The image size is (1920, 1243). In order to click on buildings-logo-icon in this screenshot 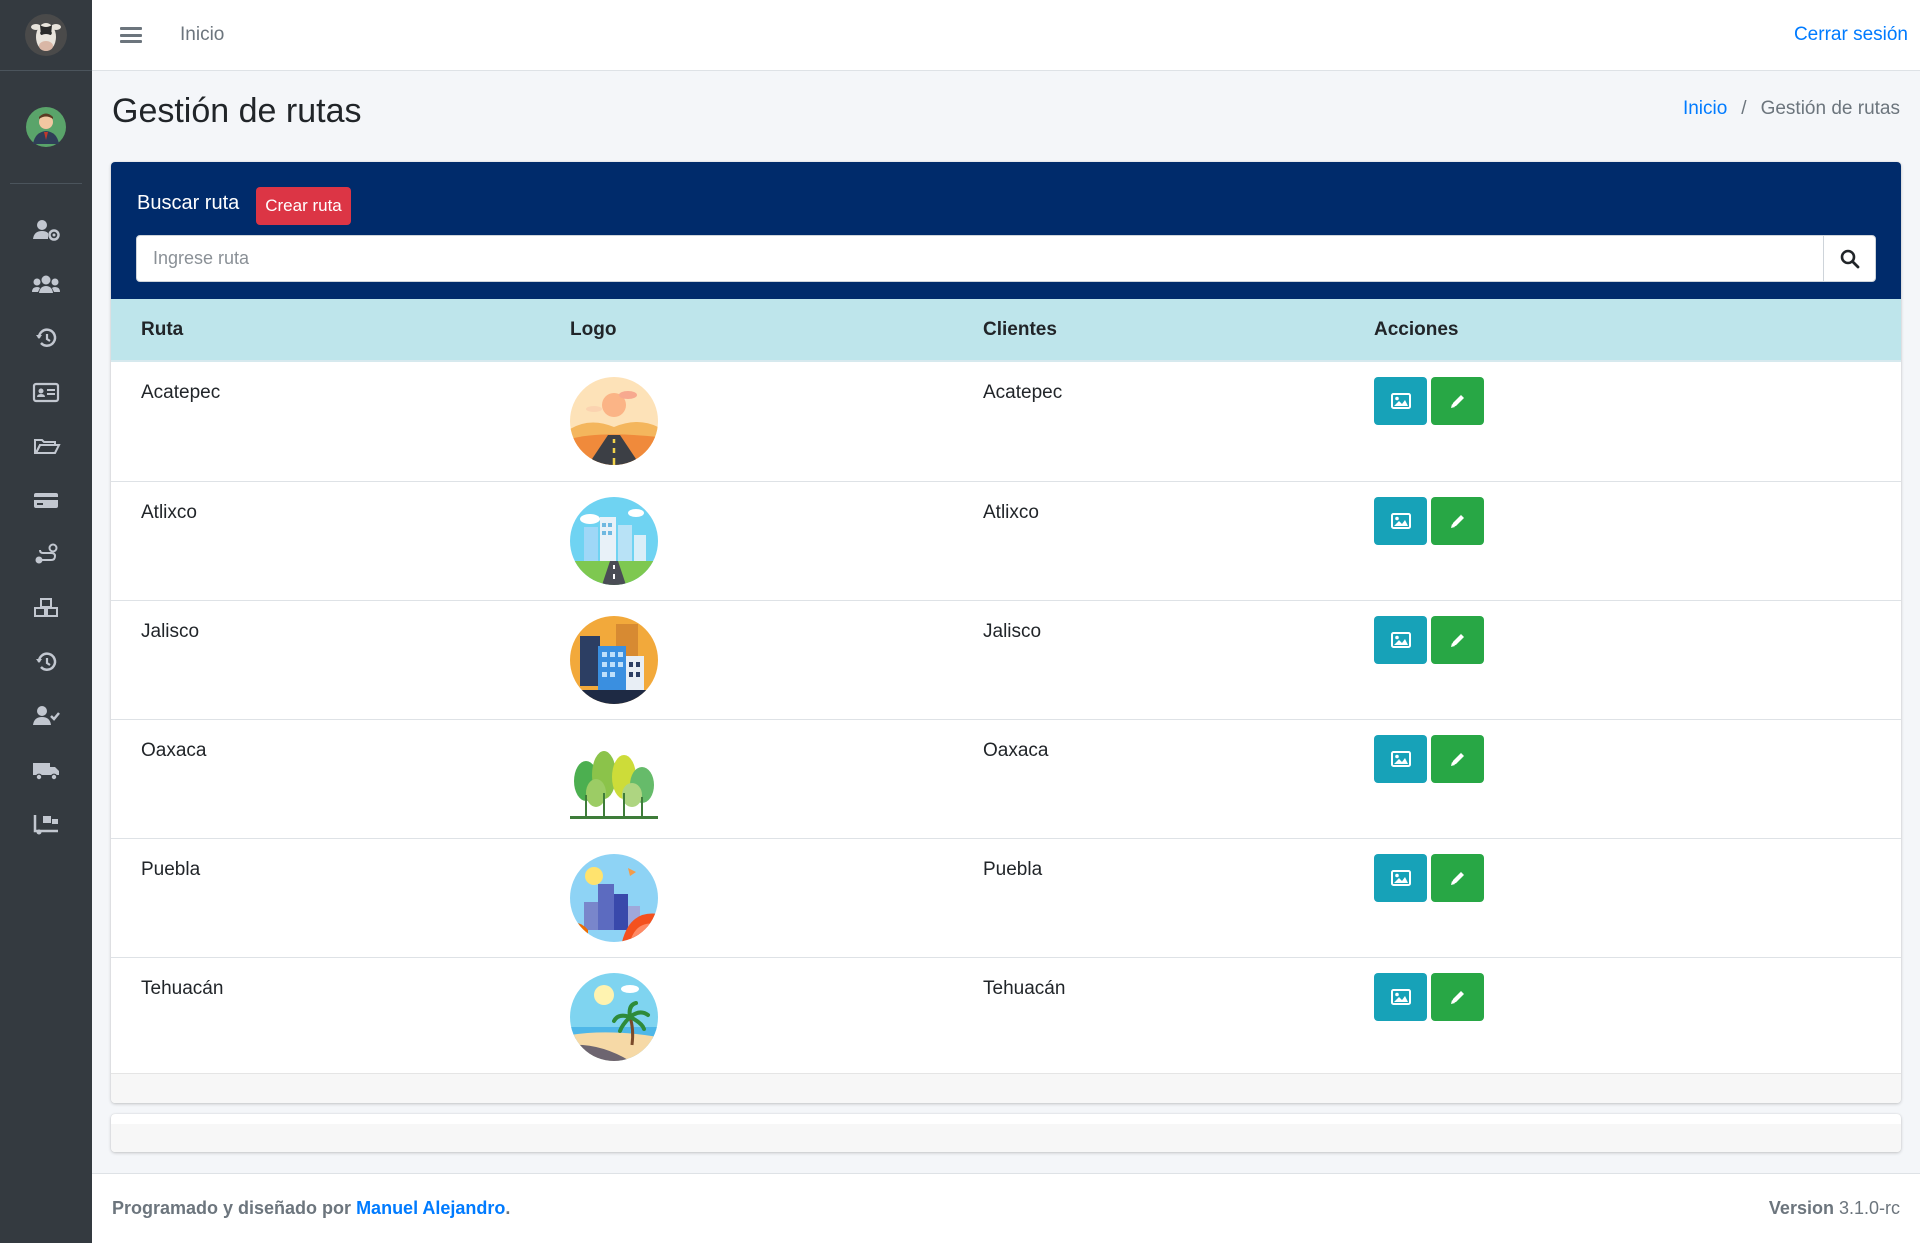, I will do `click(614, 660)`.